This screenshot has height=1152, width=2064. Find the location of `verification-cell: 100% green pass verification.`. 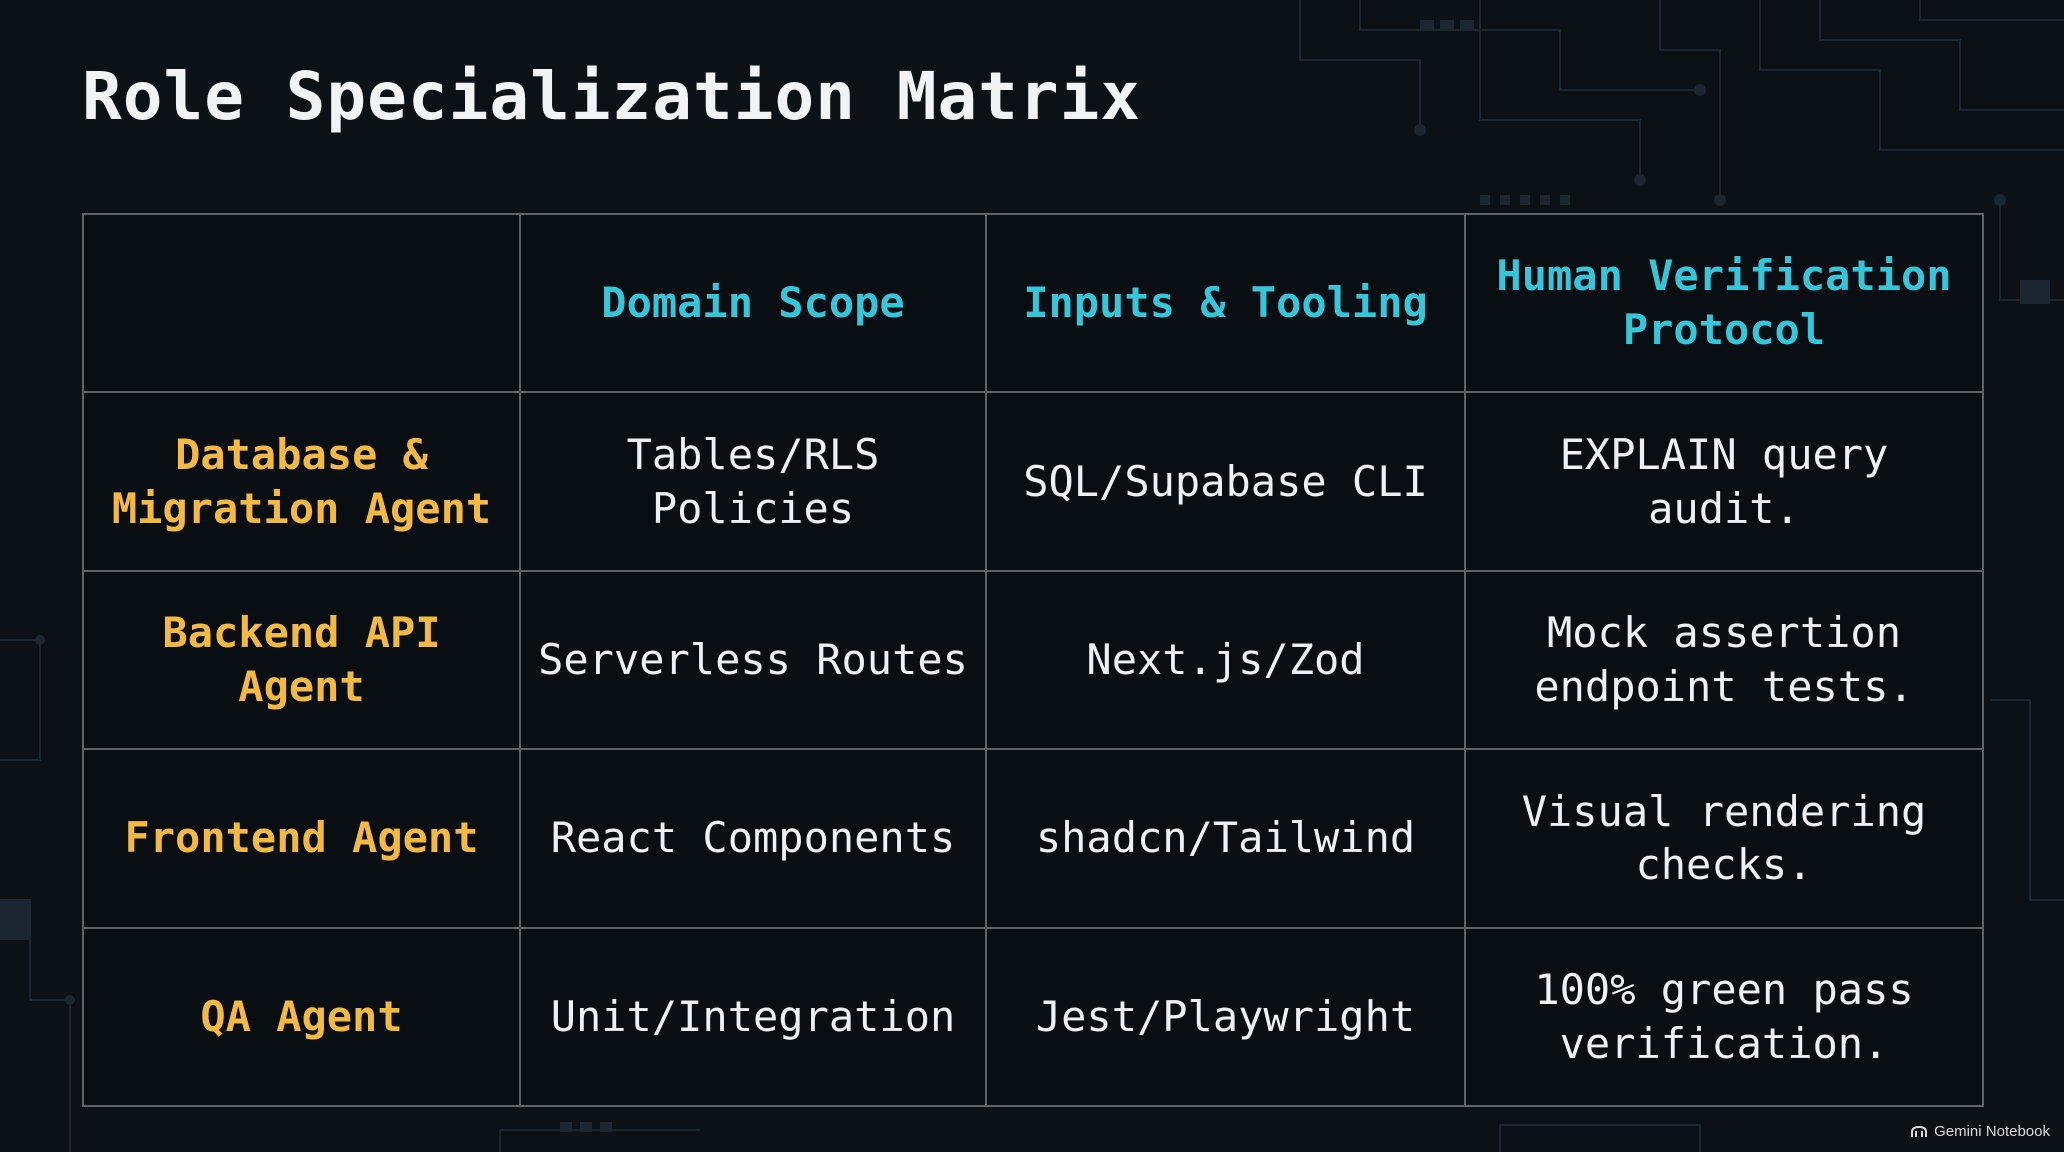

verification-cell: 100% green pass verification. is located at coordinates (1724, 1017).